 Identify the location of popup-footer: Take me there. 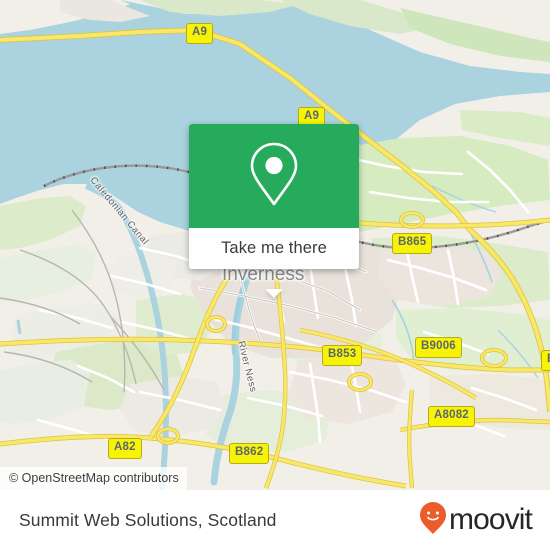
(274, 248).